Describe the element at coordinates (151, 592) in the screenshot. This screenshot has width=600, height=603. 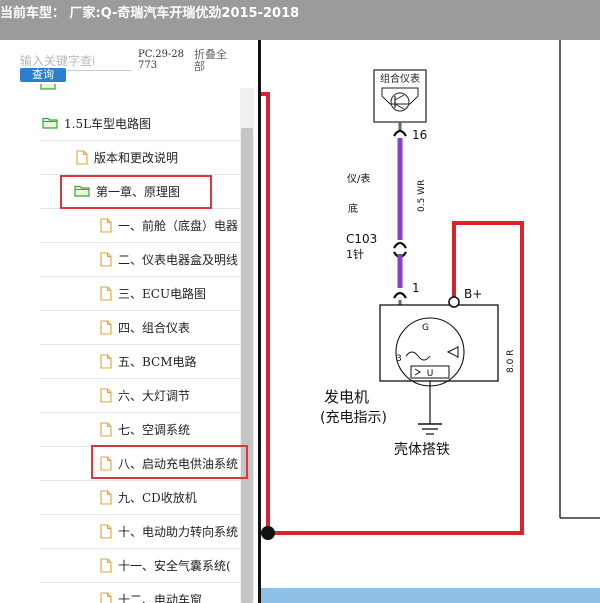
I see `tree-item-window: 十二、电动车窗` at that location.